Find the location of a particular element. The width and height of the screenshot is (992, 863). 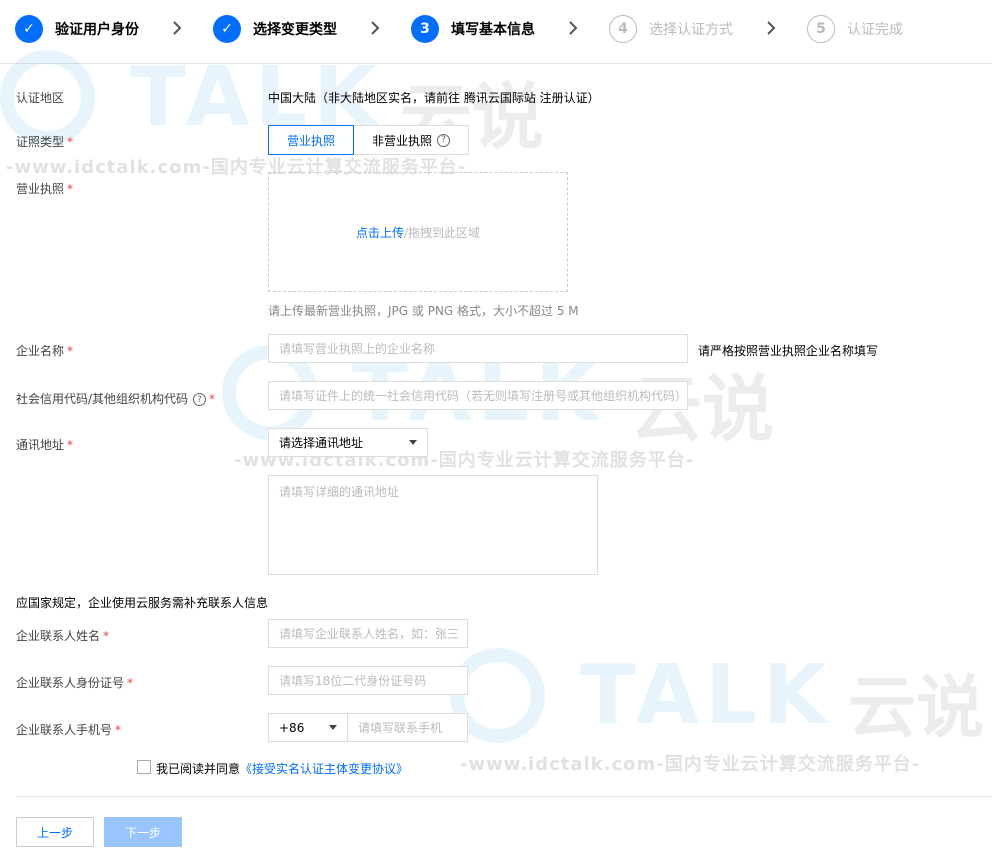

upload-link: 点击上传 is located at coordinates (380, 232).